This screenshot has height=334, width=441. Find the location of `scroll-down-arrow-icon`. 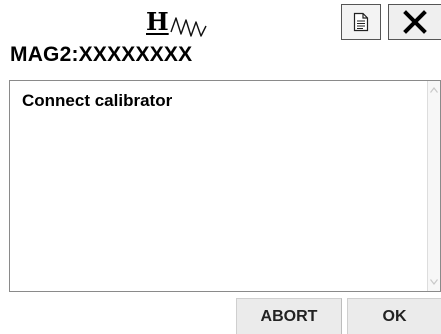

scroll-down-arrow-icon is located at coordinates (434, 282).